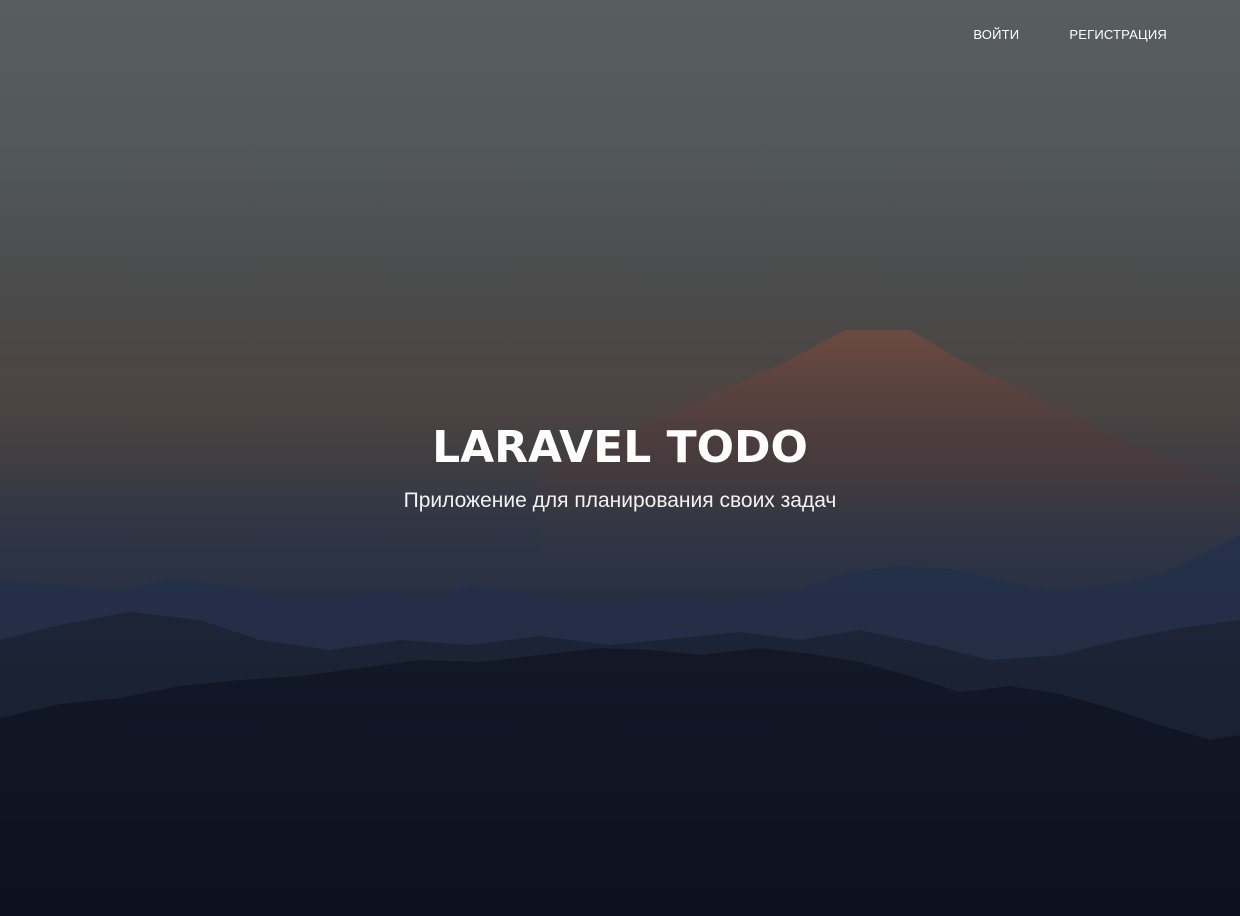  I want to click on page-subtitle: Приложение для планирования своих задач, so click(620, 500).